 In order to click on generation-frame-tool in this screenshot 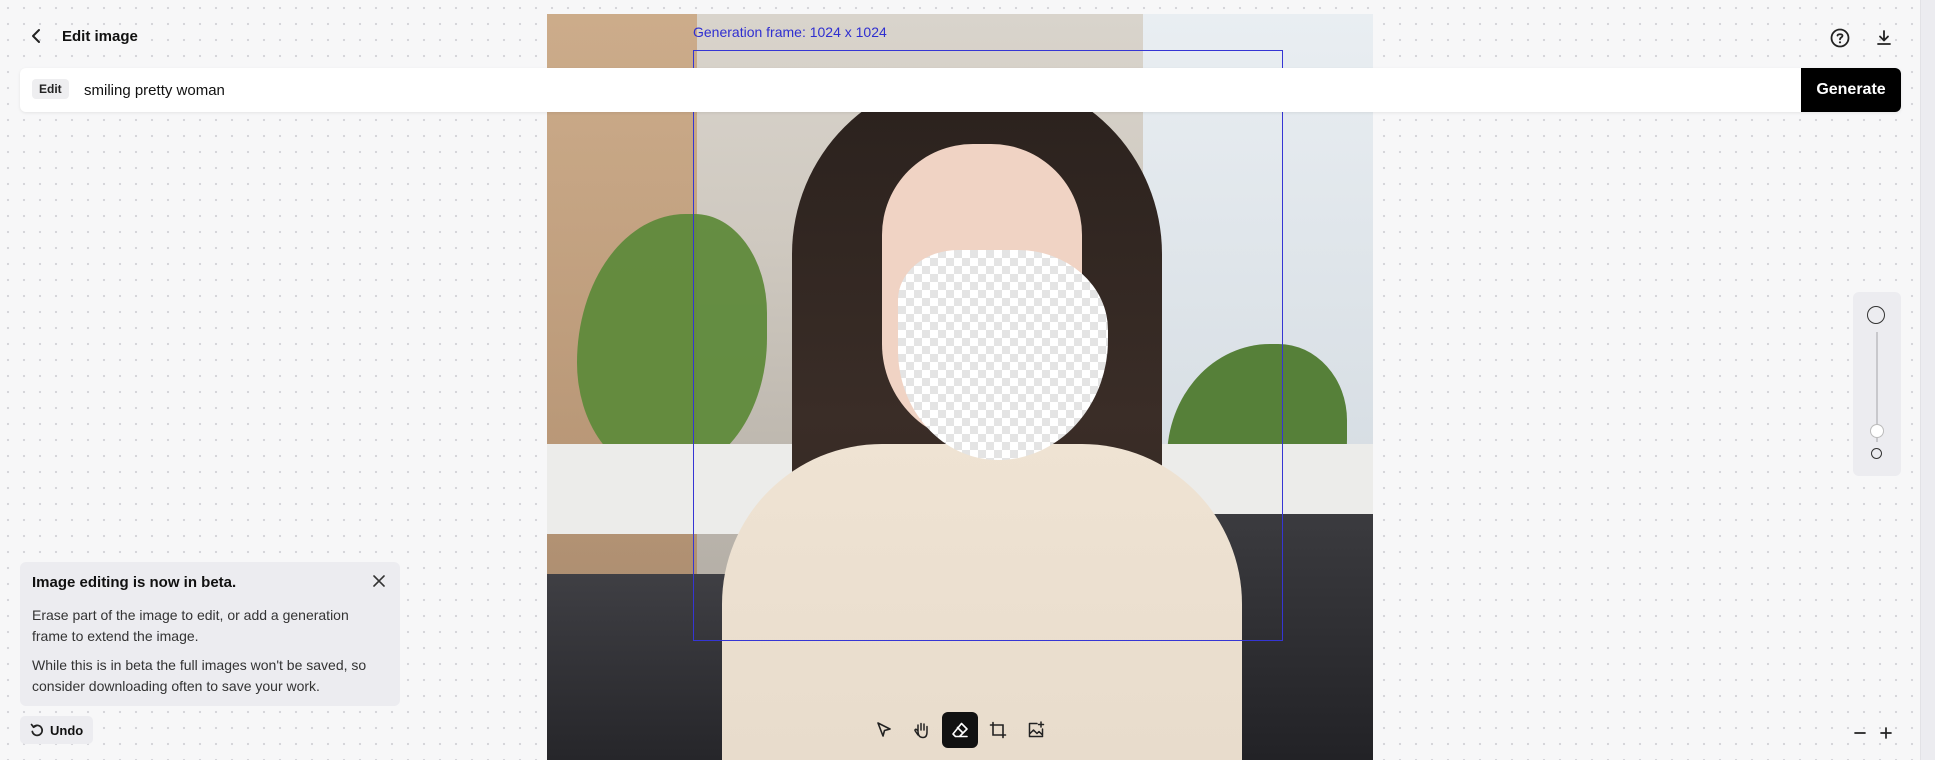, I will do `click(998, 730)`.